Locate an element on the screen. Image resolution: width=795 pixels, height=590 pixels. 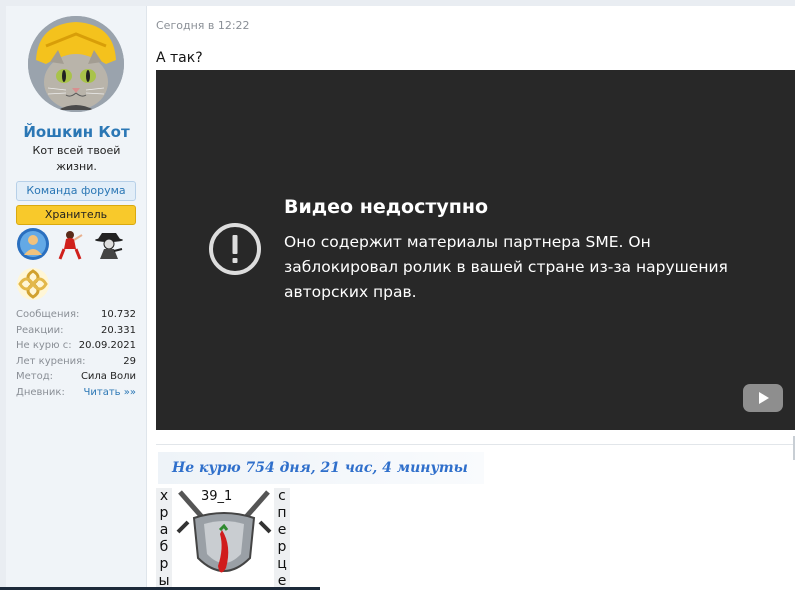
stat-key: Не курю с: is located at coordinates (44, 345).